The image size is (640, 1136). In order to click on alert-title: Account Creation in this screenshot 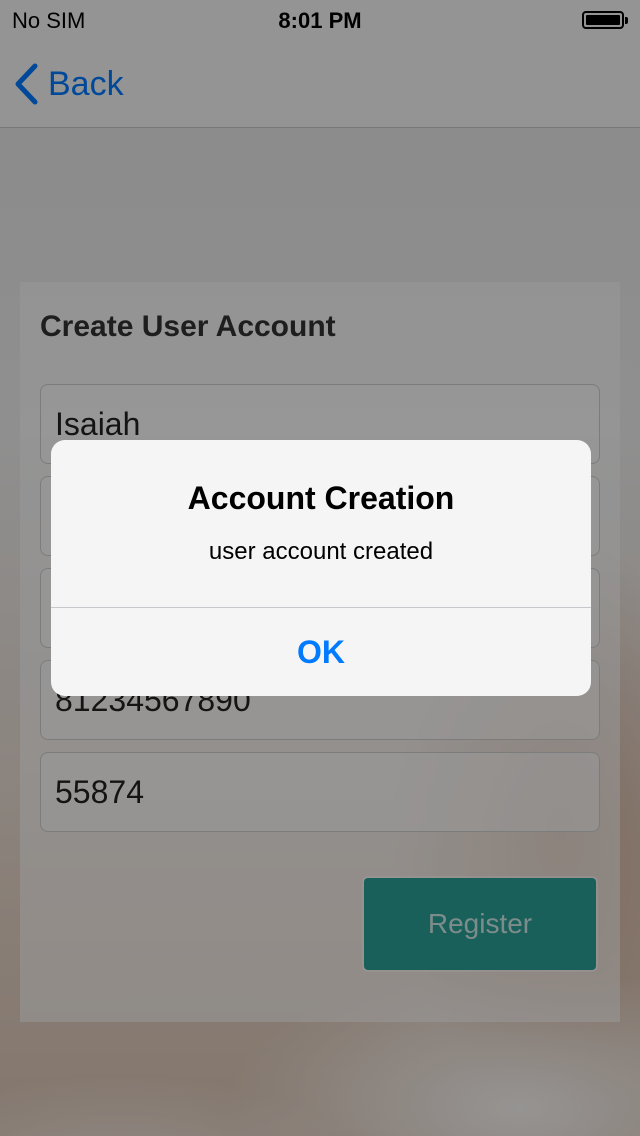, I will do `click(321, 498)`.